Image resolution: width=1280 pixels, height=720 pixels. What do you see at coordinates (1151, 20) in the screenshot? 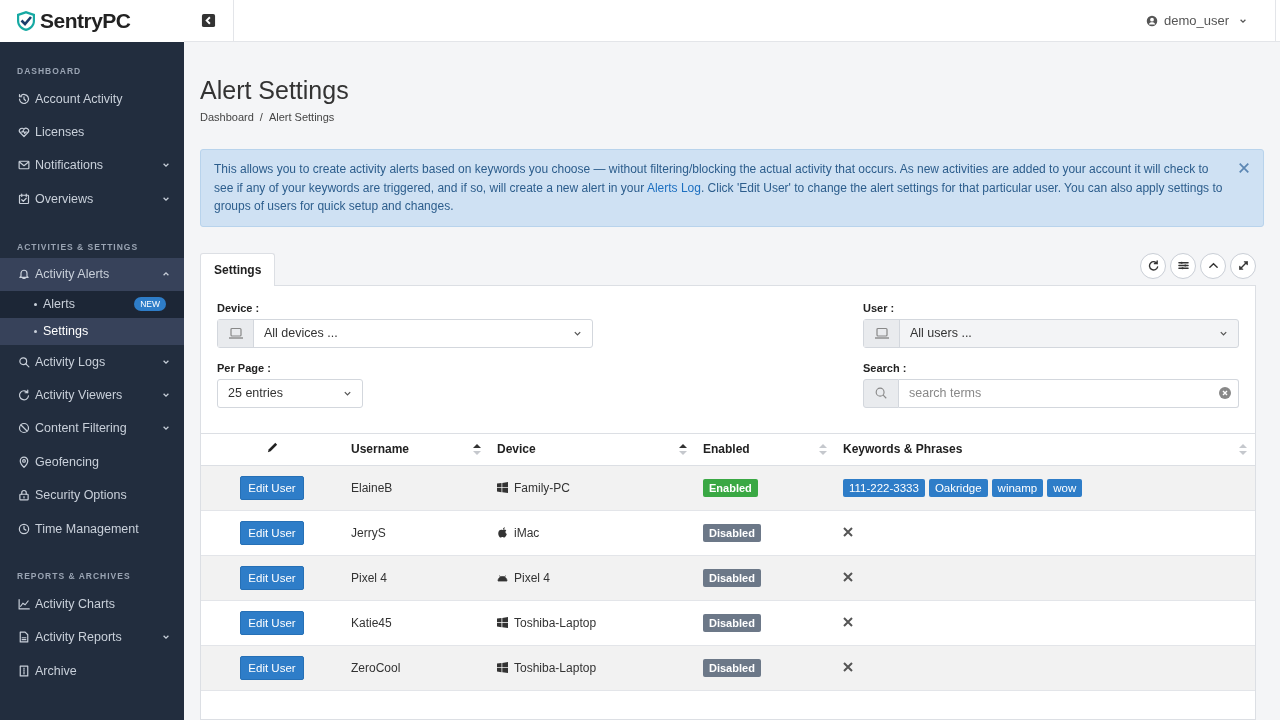
I see `user-avatar-icon` at bounding box center [1151, 20].